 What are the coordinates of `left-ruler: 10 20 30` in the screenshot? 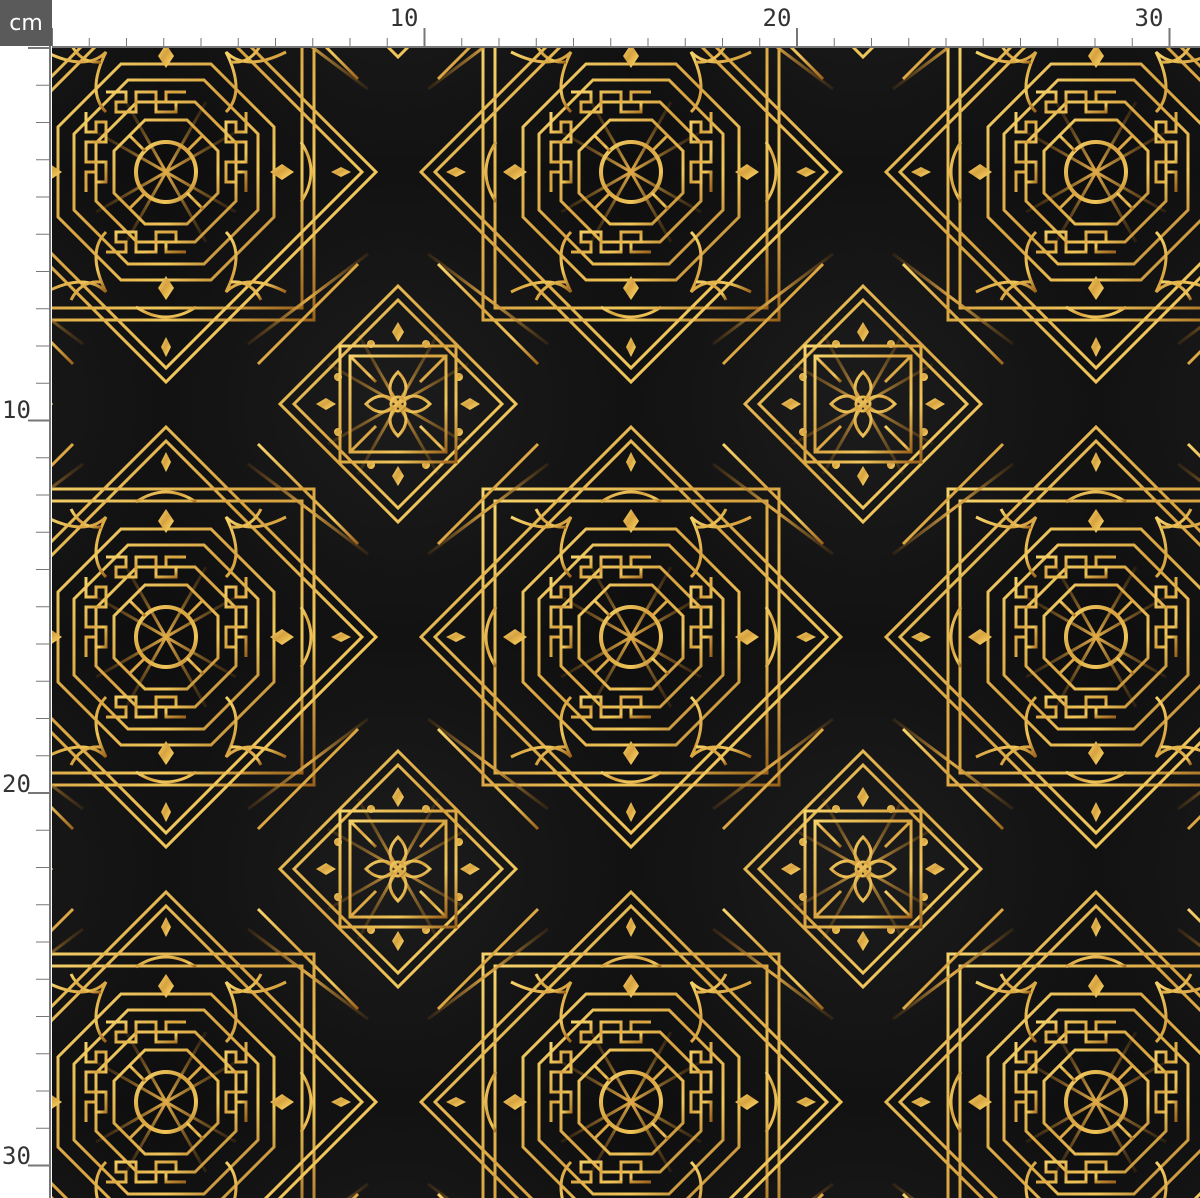 It's located at (26, 622).